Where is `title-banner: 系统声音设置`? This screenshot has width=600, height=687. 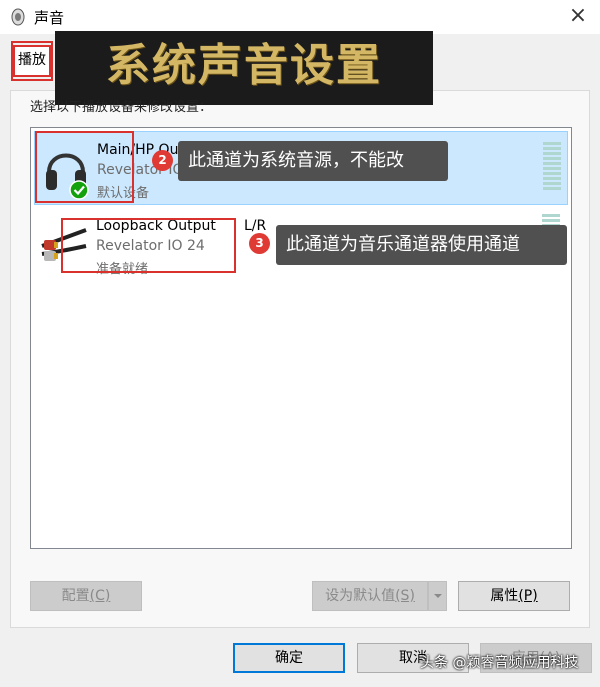 title-banner: 系统声音设置 is located at coordinates (244, 68).